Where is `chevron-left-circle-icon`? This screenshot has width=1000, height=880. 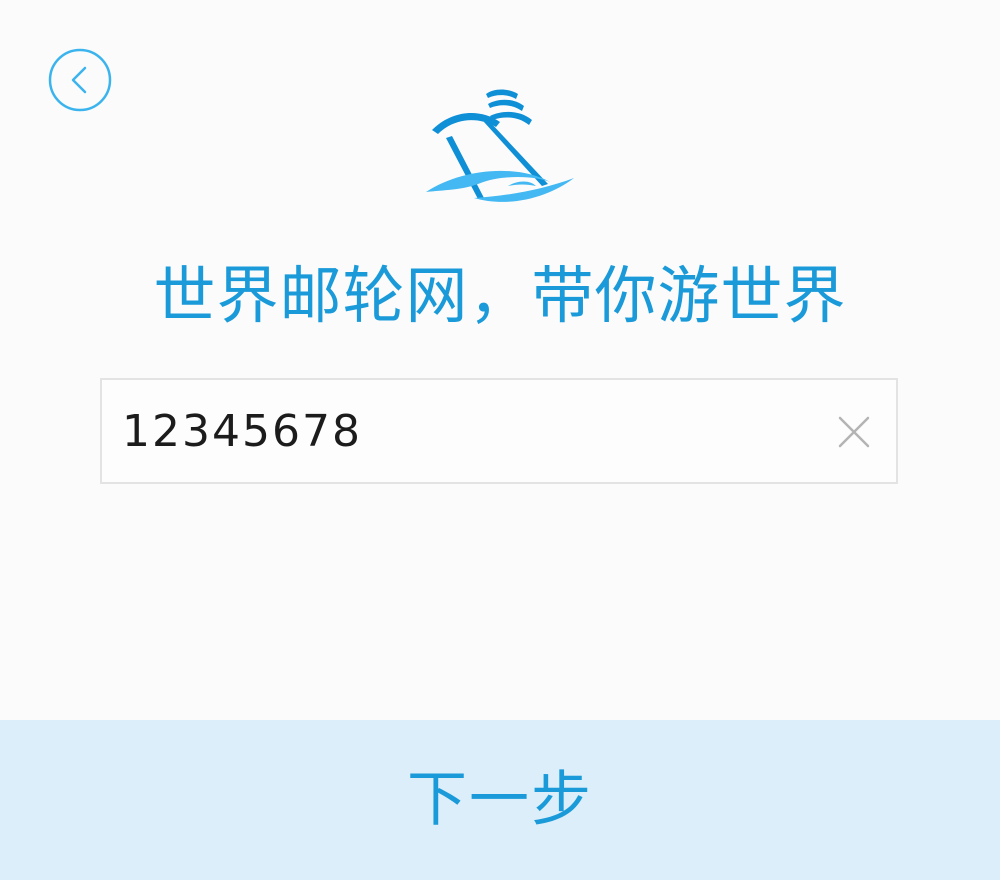 chevron-left-circle-icon is located at coordinates (80, 80).